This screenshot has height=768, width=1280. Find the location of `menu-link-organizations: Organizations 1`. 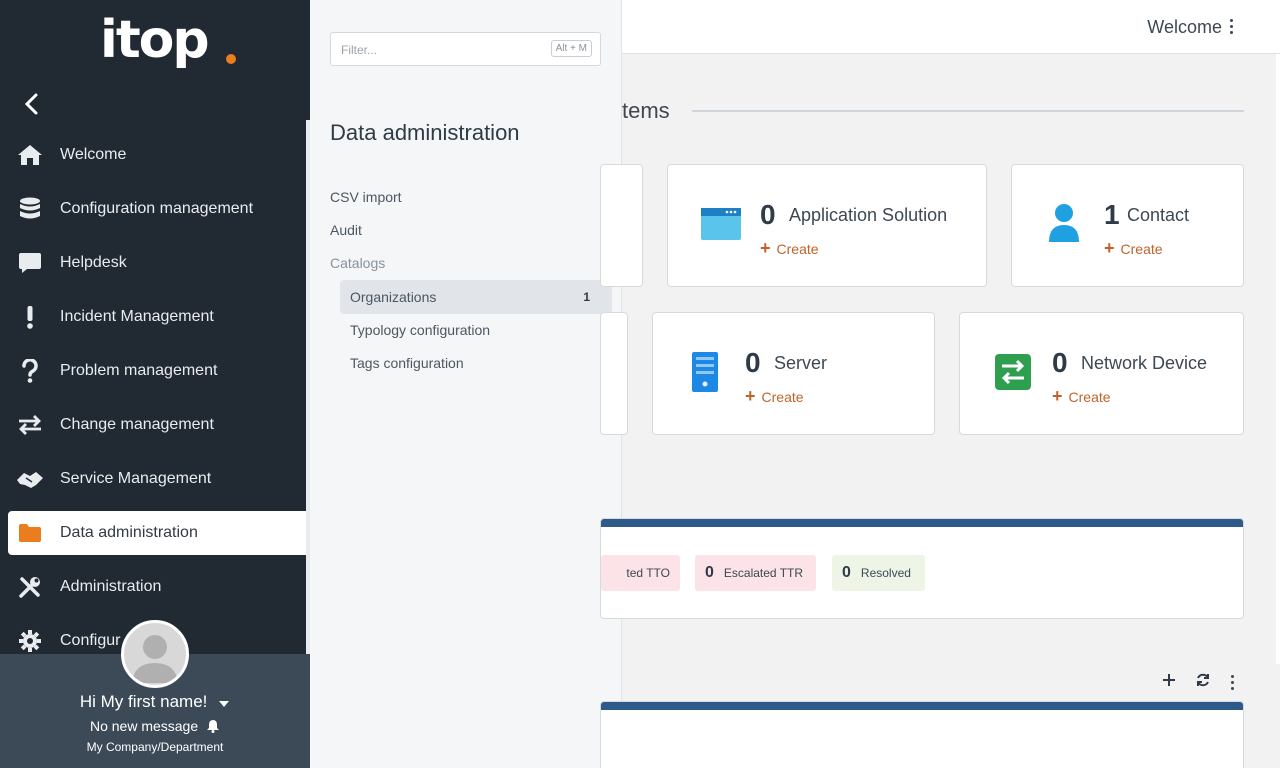

menu-link-organizations: Organizations 1 is located at coordinates (476, 297).